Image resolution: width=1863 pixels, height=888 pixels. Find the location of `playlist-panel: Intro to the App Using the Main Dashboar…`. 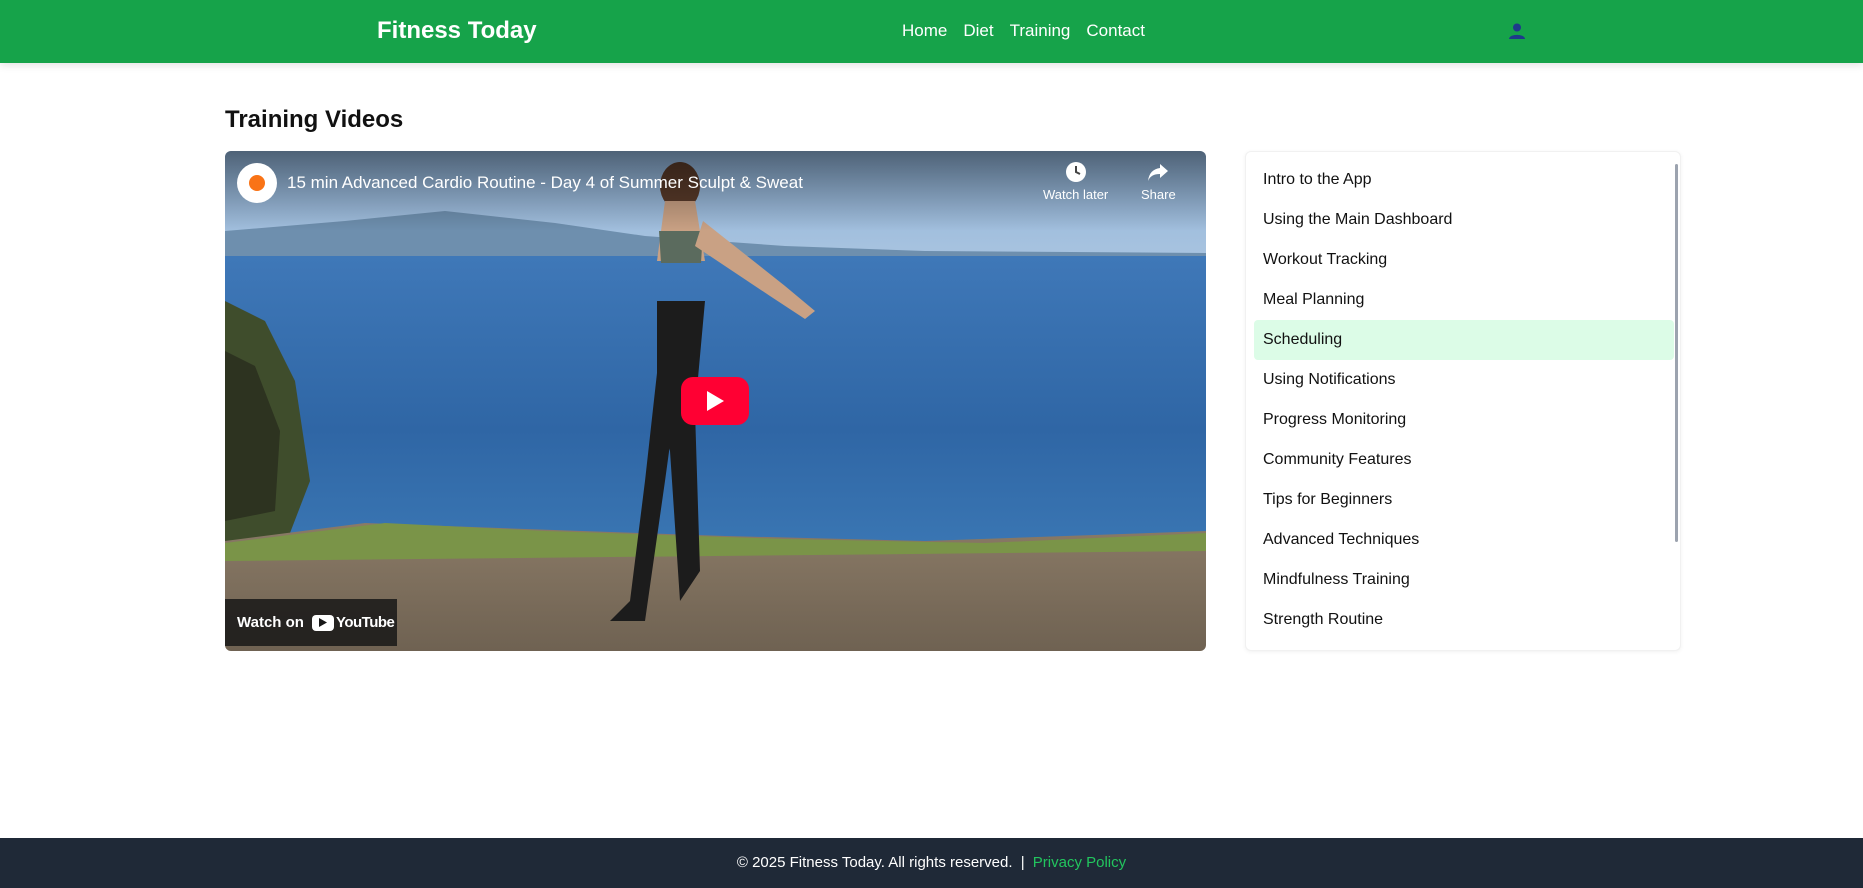

playlist-panel: Intro to the App Using the Main Dashboar… is located at coordinates (1463, 401).